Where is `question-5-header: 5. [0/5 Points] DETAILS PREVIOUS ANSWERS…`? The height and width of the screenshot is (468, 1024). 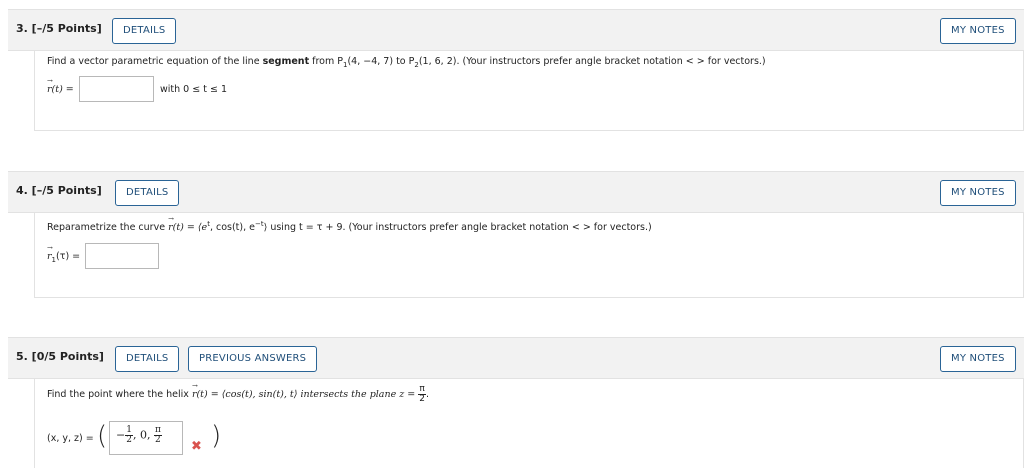 question-5-header: 5. [0/5 Points] DETAILS PREVIOUS ANSWERS… is located at coordinates (516, 358).